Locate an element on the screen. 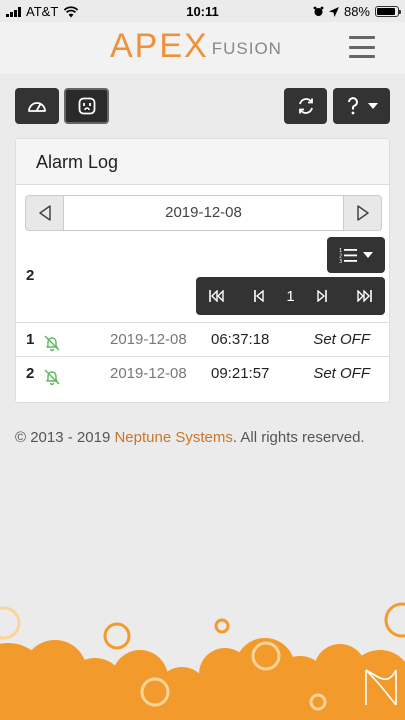 The height and width of the screenshot is (720, 405). dashboard-icon is located at coordinates (37, 107).